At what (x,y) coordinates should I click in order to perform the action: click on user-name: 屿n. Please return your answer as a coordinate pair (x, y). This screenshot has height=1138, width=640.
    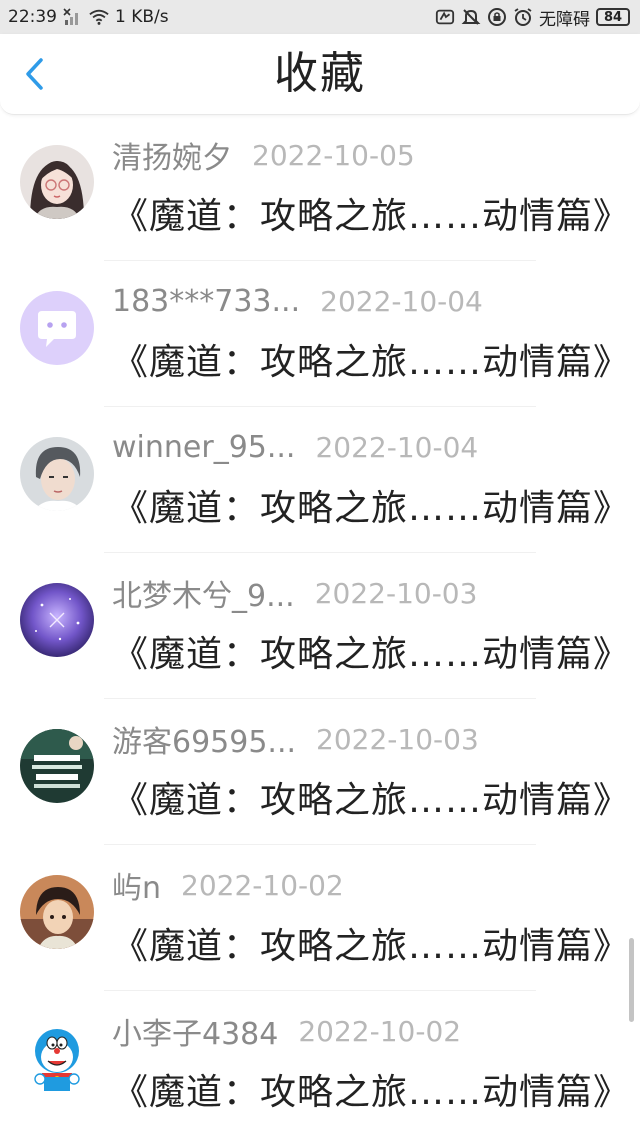
    Looking at the image, I should click on (137, 888).